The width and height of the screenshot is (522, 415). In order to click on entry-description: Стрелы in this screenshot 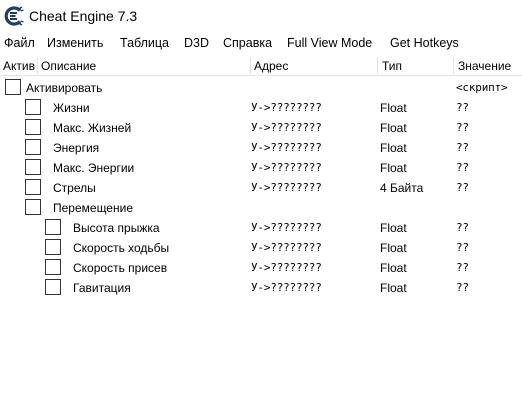, I will do `click(74, 188)`.